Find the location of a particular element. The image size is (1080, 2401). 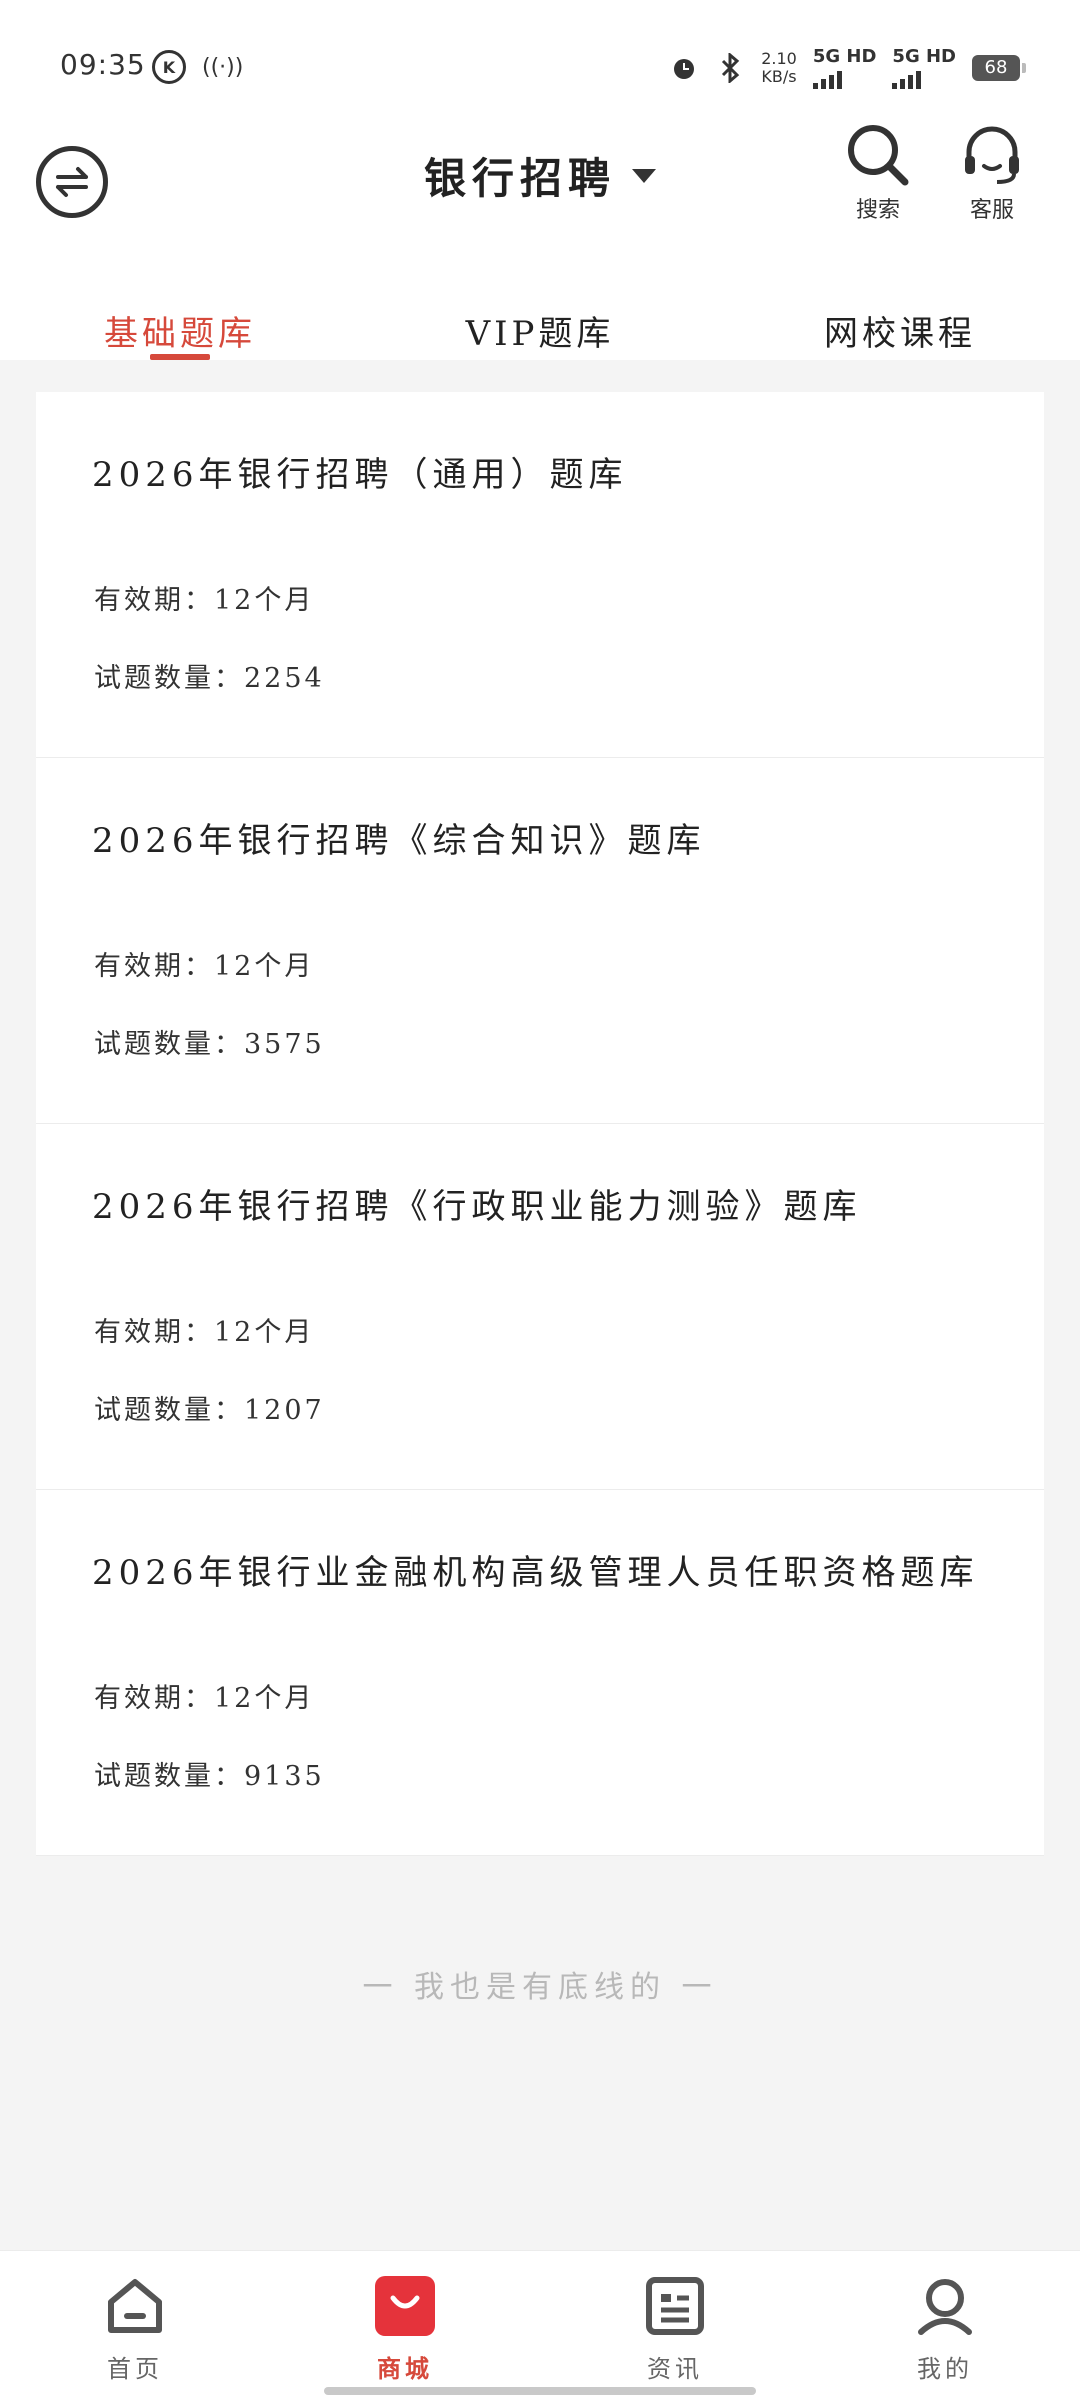

tab-bar: 基础题库 VIP题库 网校课程 is located at coordinates (540, 315).